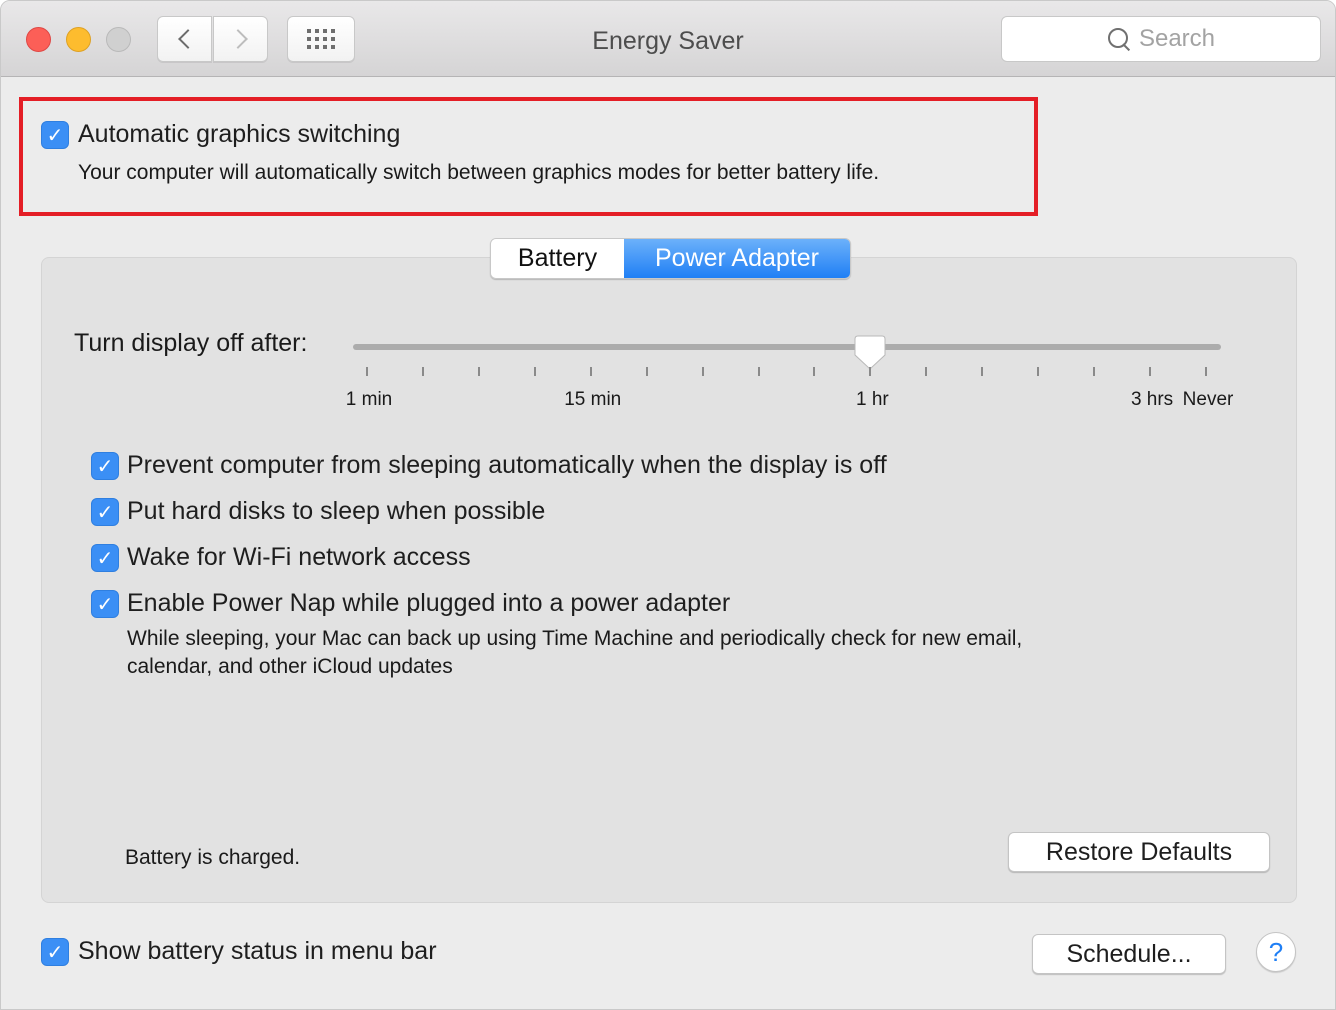 This screenshot has width=1336, height=1010. I want to click on power-source-tabs: Battery Power Adapter, so click(670, 258).